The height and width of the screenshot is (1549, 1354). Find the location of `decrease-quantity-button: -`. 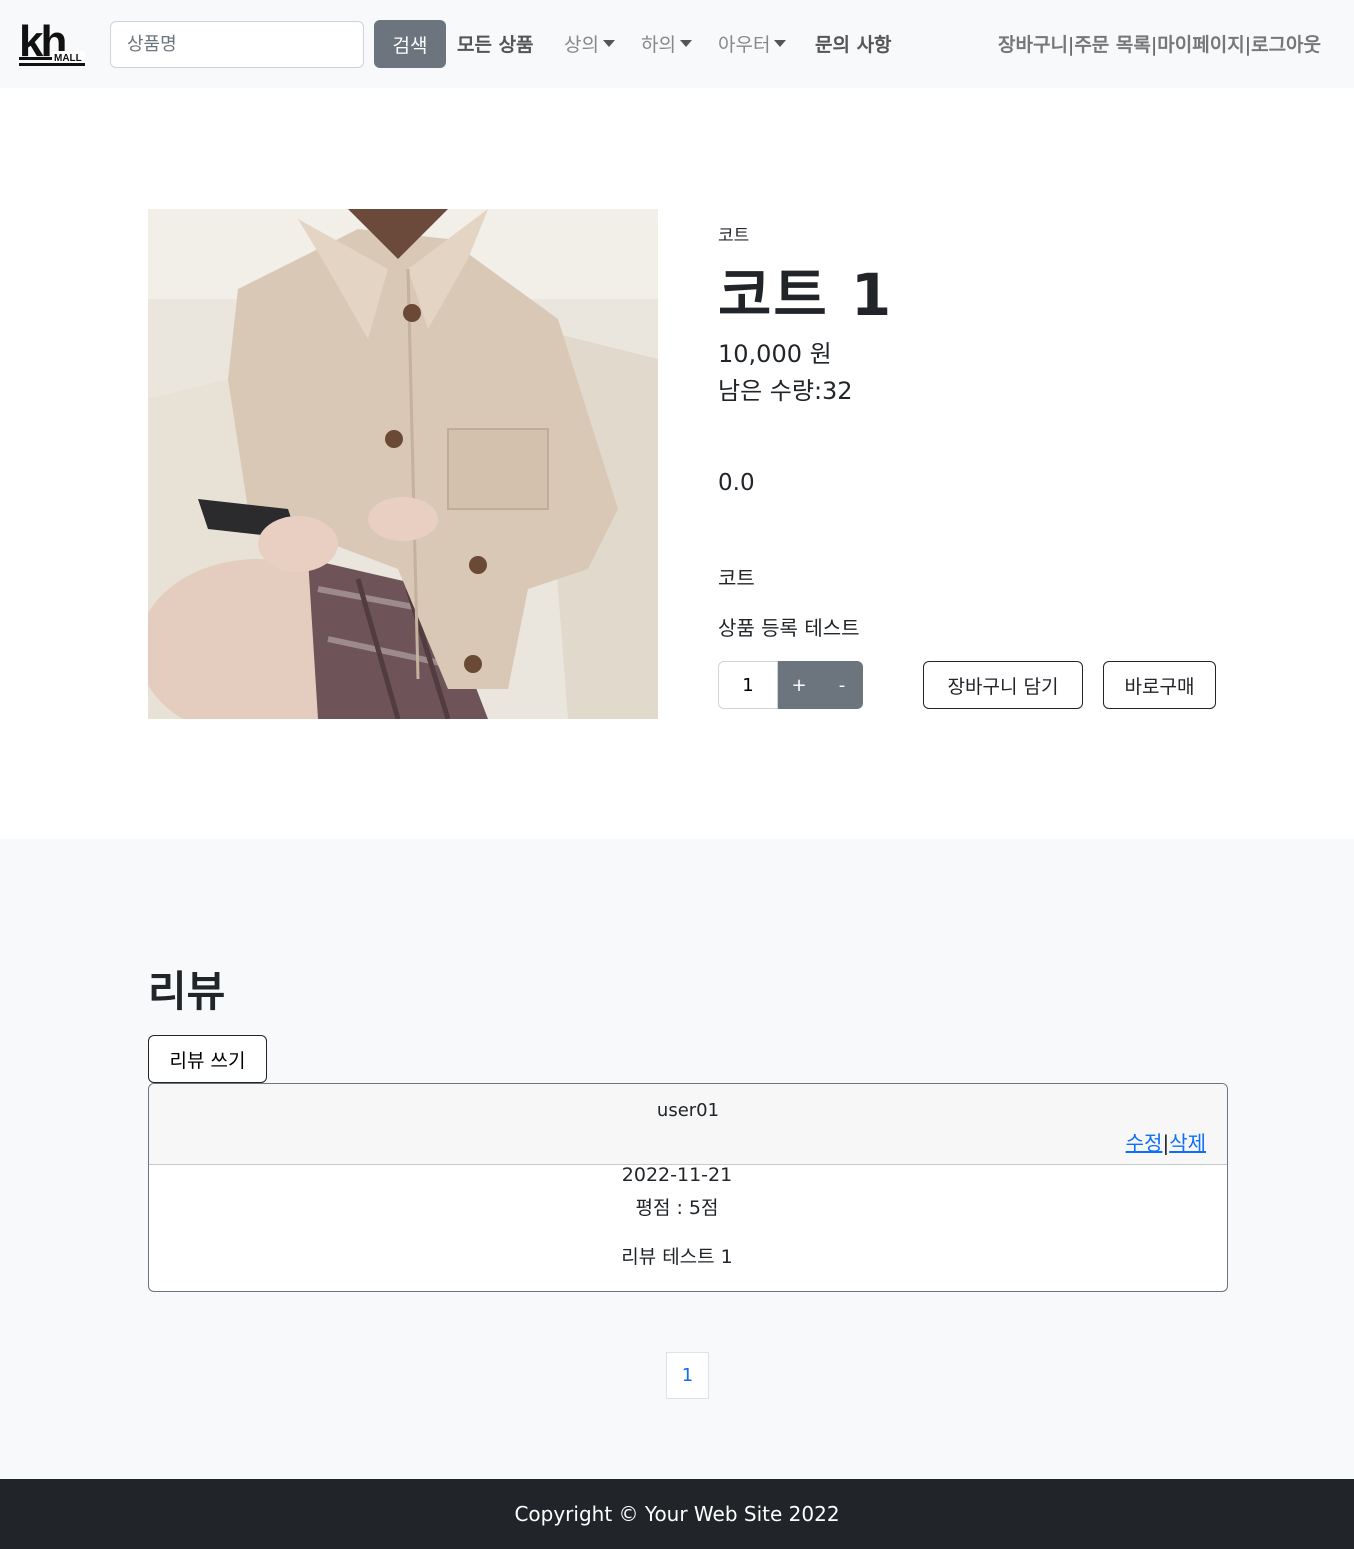

decrease-quantity-button: - is located at coordinates (842, 685).